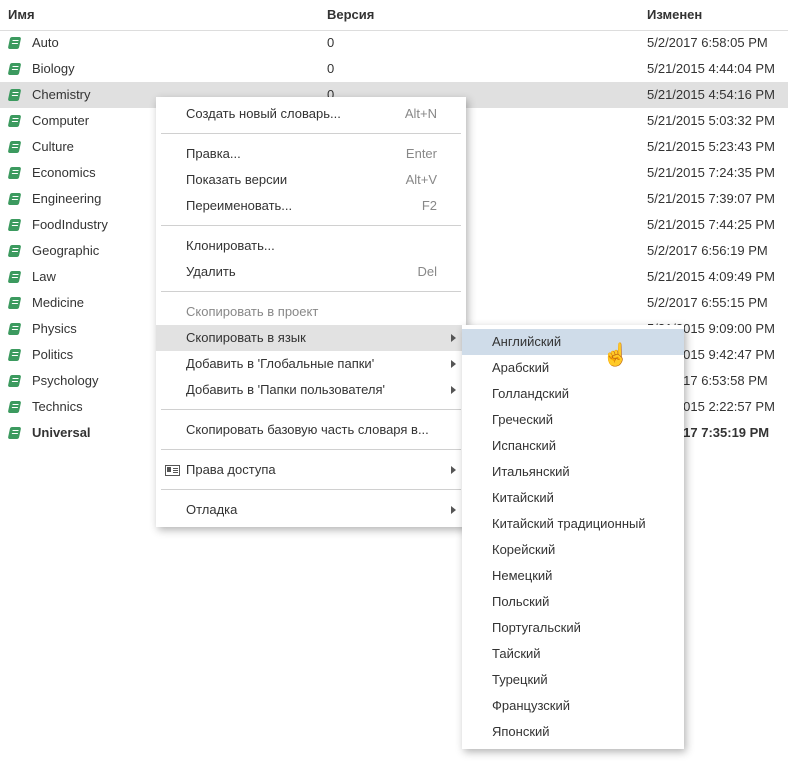 Image resolution: width=788 pixels, height=761 pixels. What do you see at coordinates (573, 420) in the screenshot?
I see `language-menu-item: Греческий` at bounding box center [573, 420].